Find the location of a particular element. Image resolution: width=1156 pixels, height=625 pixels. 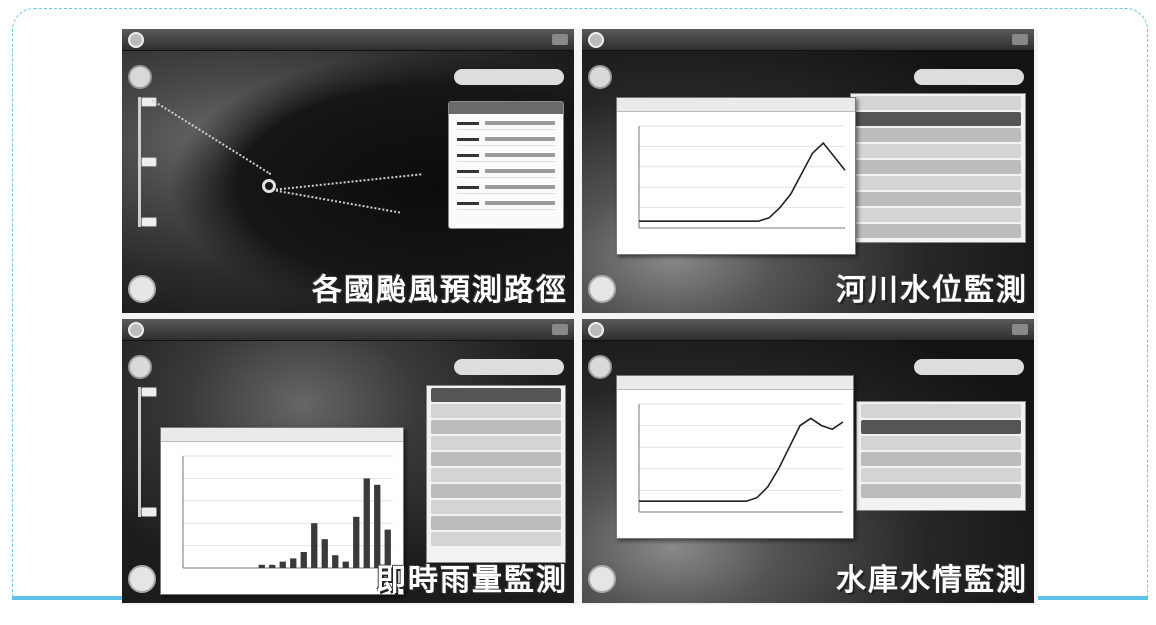

water-level-chart-window is located at coordinates (736, 176).